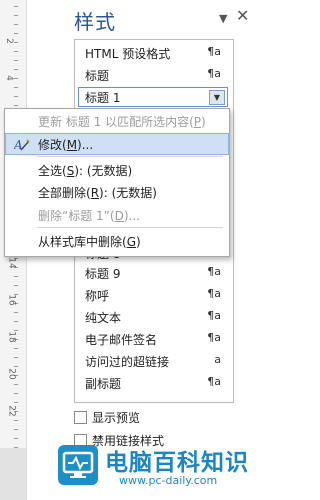  I want to click on watermark-title: 电脑百科知识, so click(177, 463).